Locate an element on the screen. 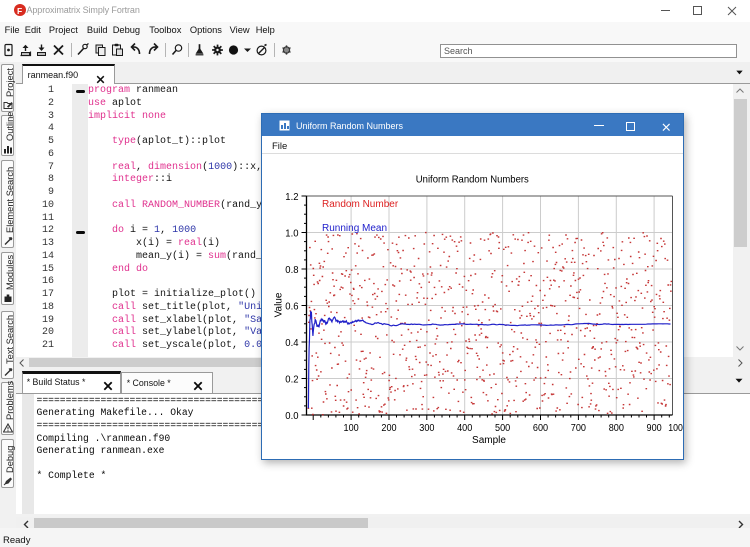  svg-text: Running Mean is located at coordinates (354, 228).